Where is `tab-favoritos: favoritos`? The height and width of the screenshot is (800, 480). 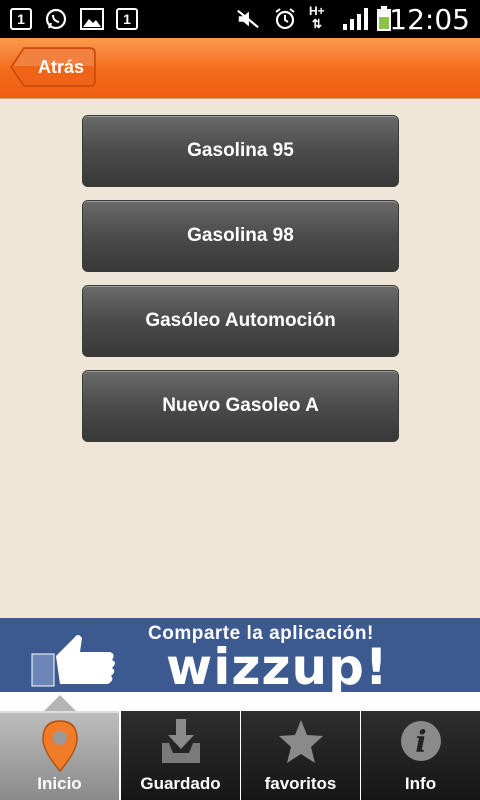 tab-favoritos: favoritos is located at coordinates (300, 755).